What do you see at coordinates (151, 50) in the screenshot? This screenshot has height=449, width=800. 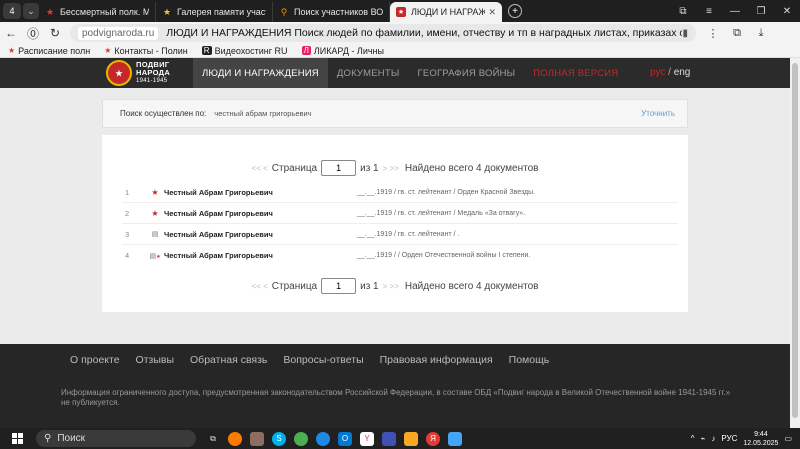 I see `bookmark-label: Контакты - Полин` at bounding box center [151, 50].